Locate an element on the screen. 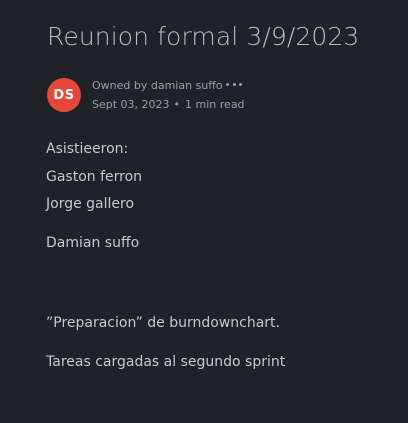 The width and height of the screenshot is (408, 423). avatar-initials: DS is located at coordinates (64, 95).